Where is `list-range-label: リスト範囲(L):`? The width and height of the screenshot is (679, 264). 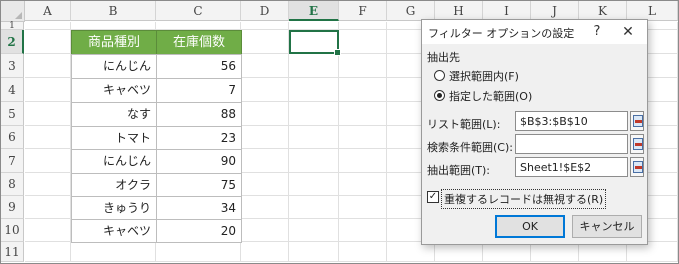
list-range-label: リスト範囲(L): is located at coordinates (464, 124).